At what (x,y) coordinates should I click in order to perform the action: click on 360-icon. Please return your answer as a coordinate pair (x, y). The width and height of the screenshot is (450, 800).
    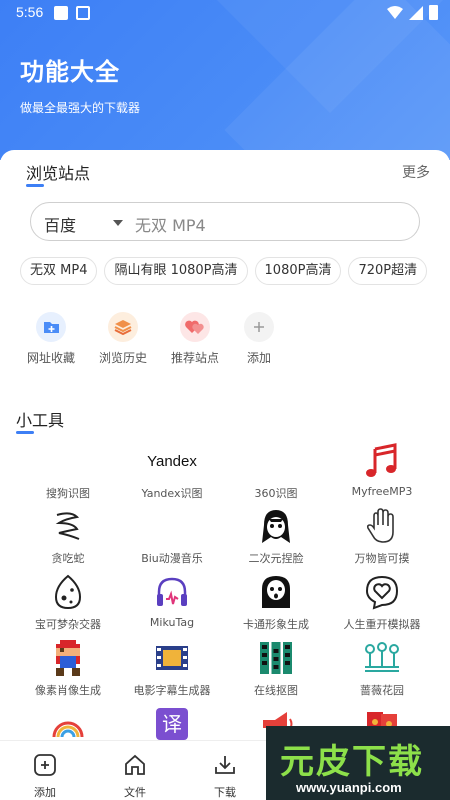
    Looking at the image, I should click on (276, 461).